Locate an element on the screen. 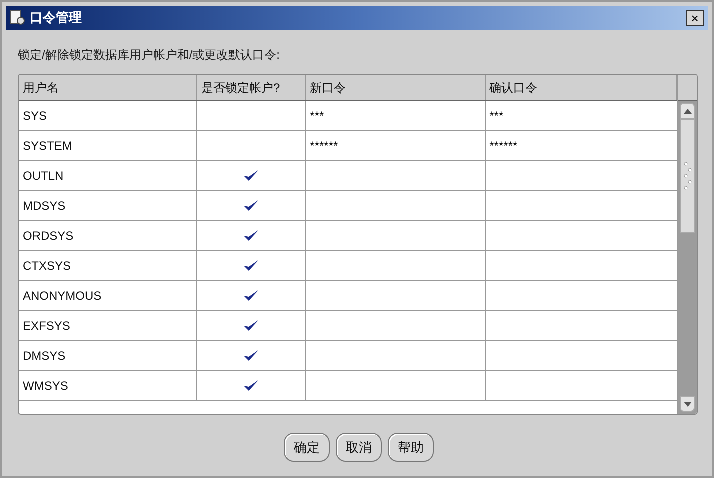 This screenshot has width=714, height=478. scroll-thumb is located at coordinates (687, 176).